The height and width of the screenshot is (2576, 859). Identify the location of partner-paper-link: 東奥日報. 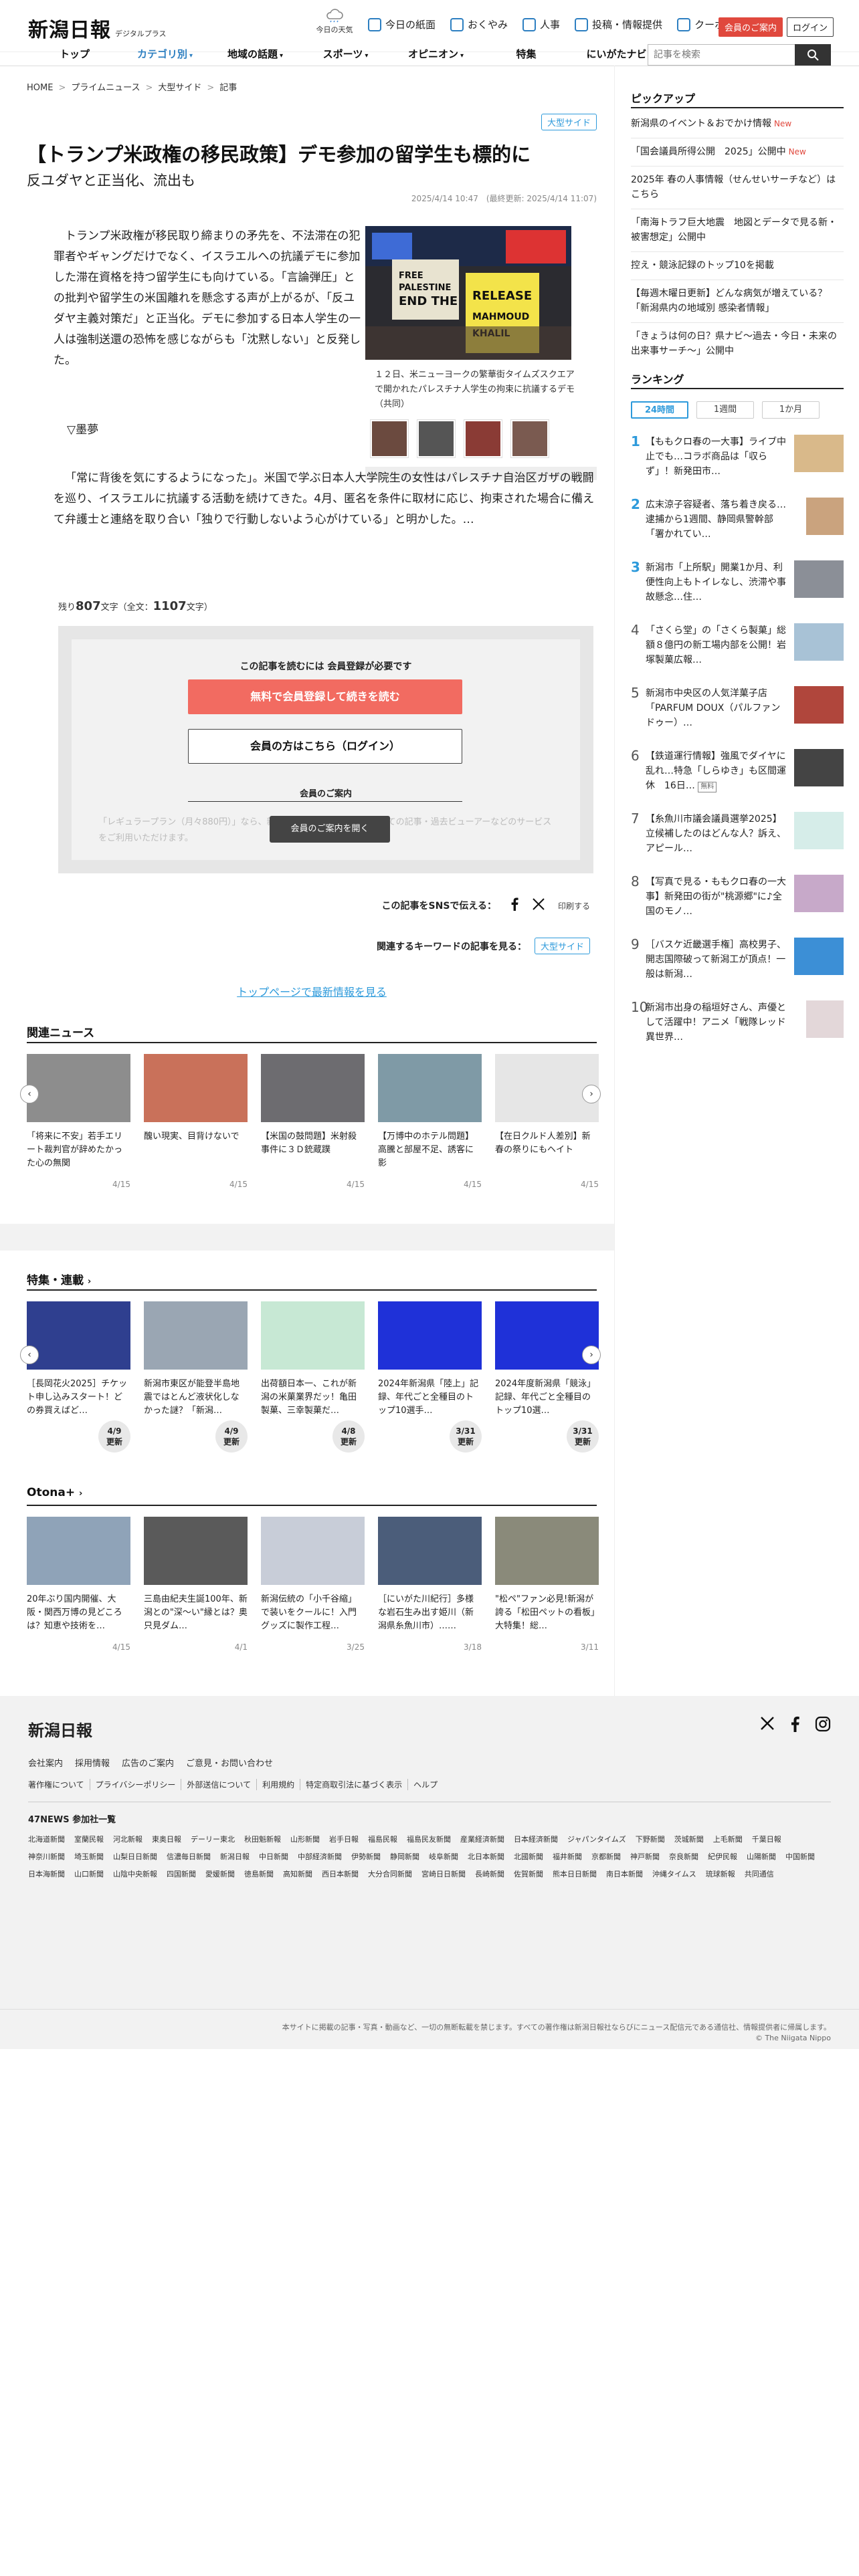
(166, 1840).